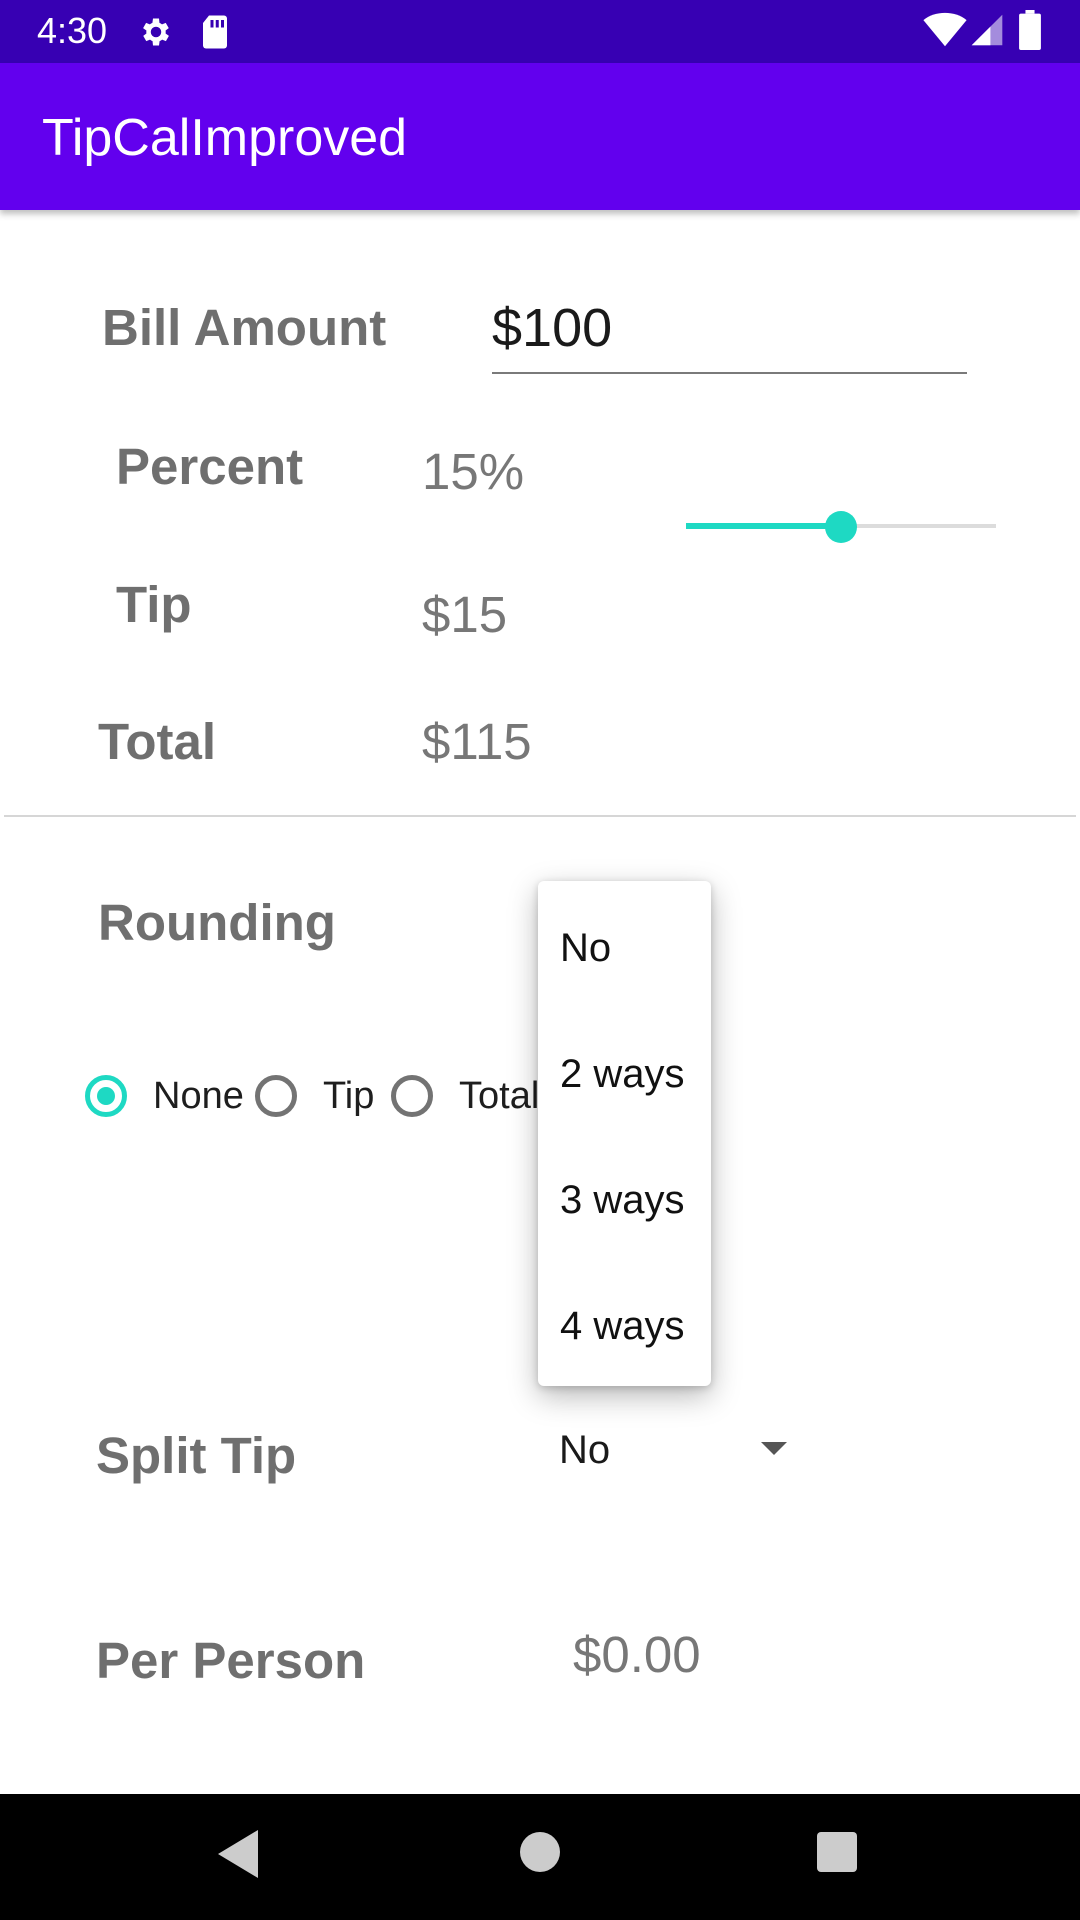 Image resolution: width=1080 pixels, height=1920 pixels. I want to click on rounding-label: Rounding, so click(217, 922).